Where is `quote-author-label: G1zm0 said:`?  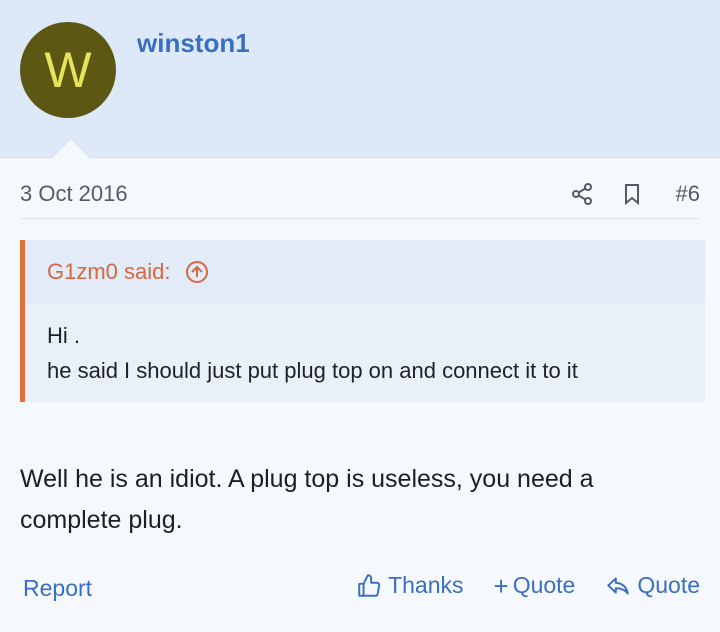
quote-author-label: G1zm0 said: is located at coordinates (109, 271).